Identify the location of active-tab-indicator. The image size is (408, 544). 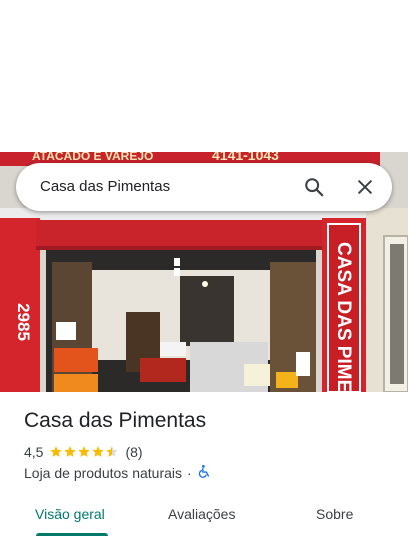
(72, 534).